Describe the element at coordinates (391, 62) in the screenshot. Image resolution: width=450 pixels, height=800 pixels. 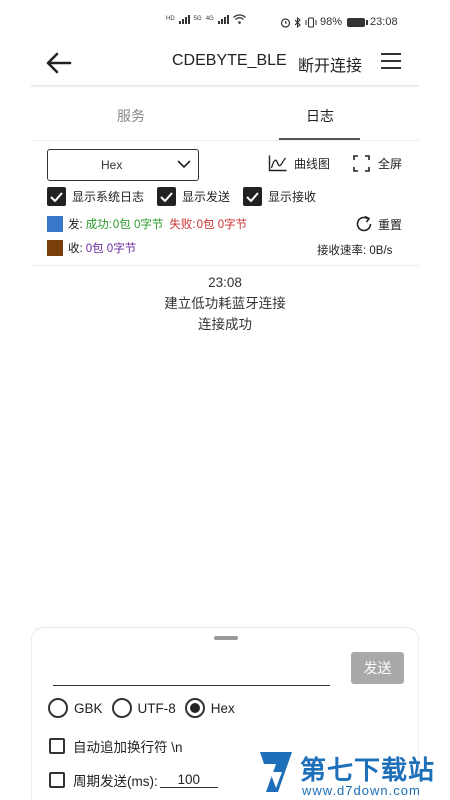
I see `menu-button` at that location.